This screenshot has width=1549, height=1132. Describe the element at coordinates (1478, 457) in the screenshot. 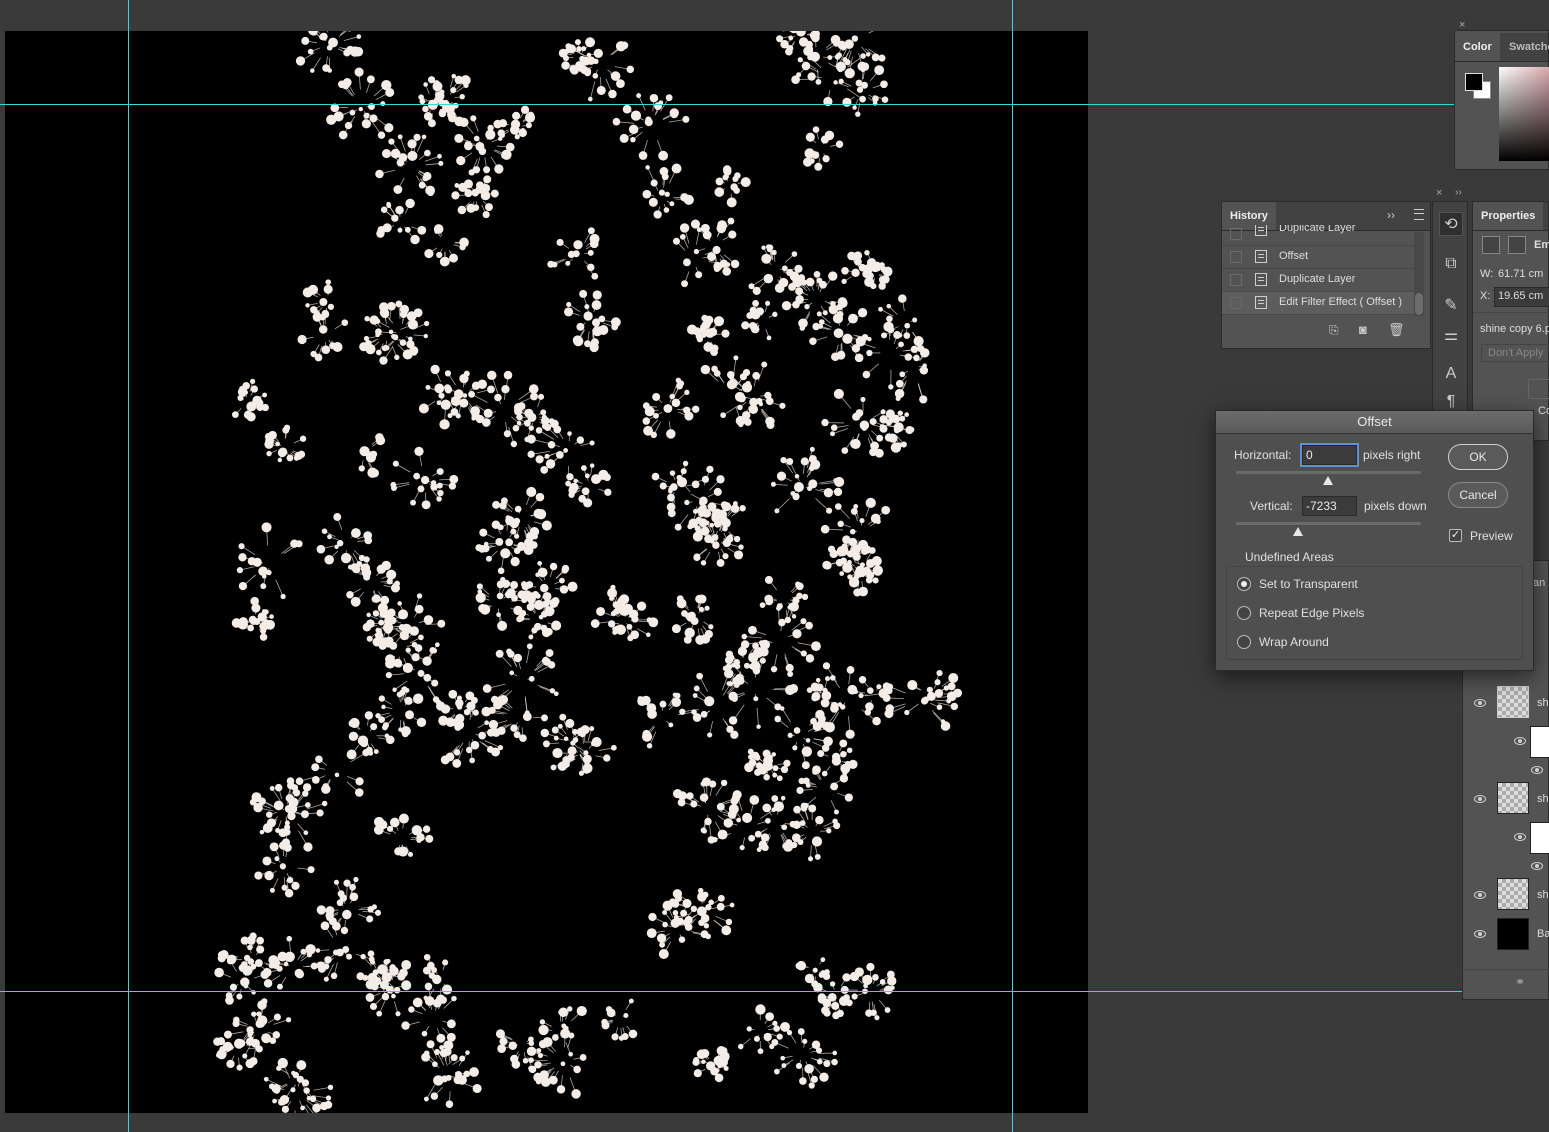

I see `ok-button: OK` at that location.